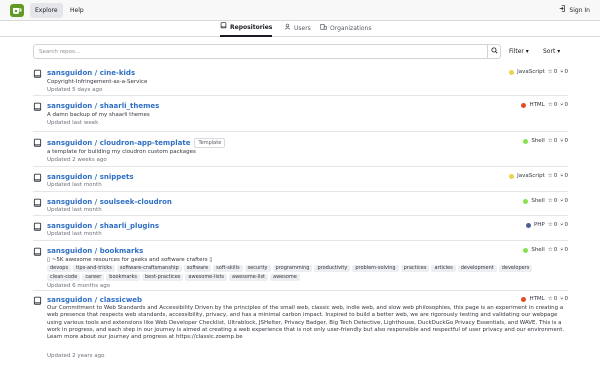  What do you see at coordinates (59, 268) in the screenshot?
I see `topic-chip: devops` at bounding box center [59, 268].